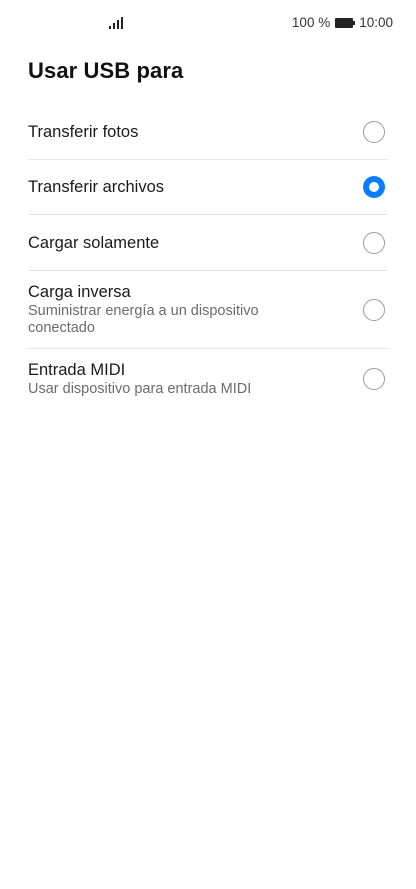  What do you see at coordinates (208, 187) in the screenshot?
I see `option-transferir-archivos: Transferir archivos` at bounding box center [208, 187].